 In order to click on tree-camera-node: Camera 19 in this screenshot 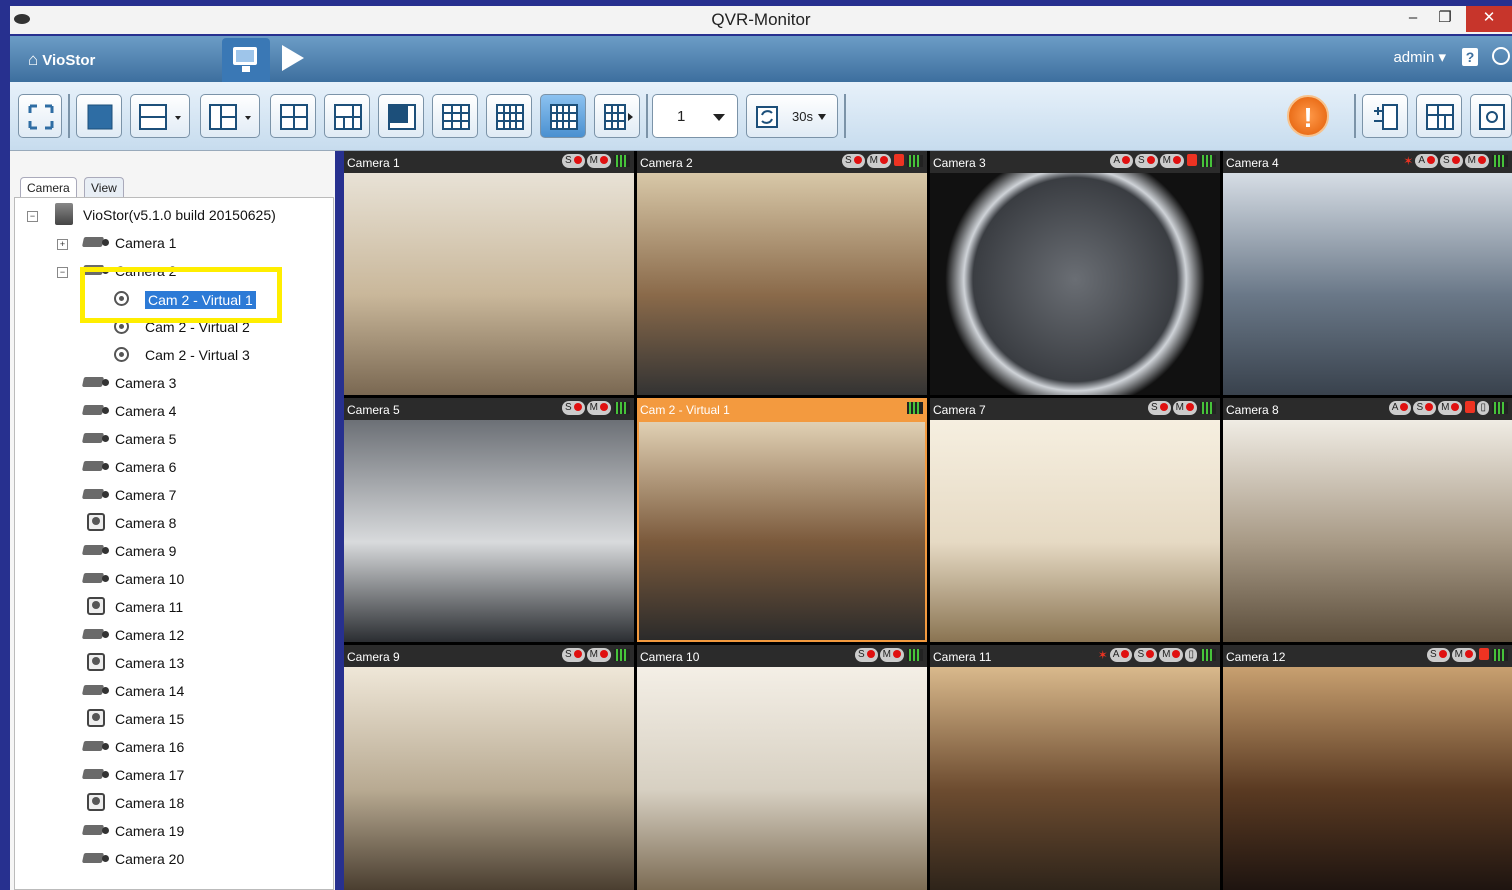, I will do `click(165, 831)`.